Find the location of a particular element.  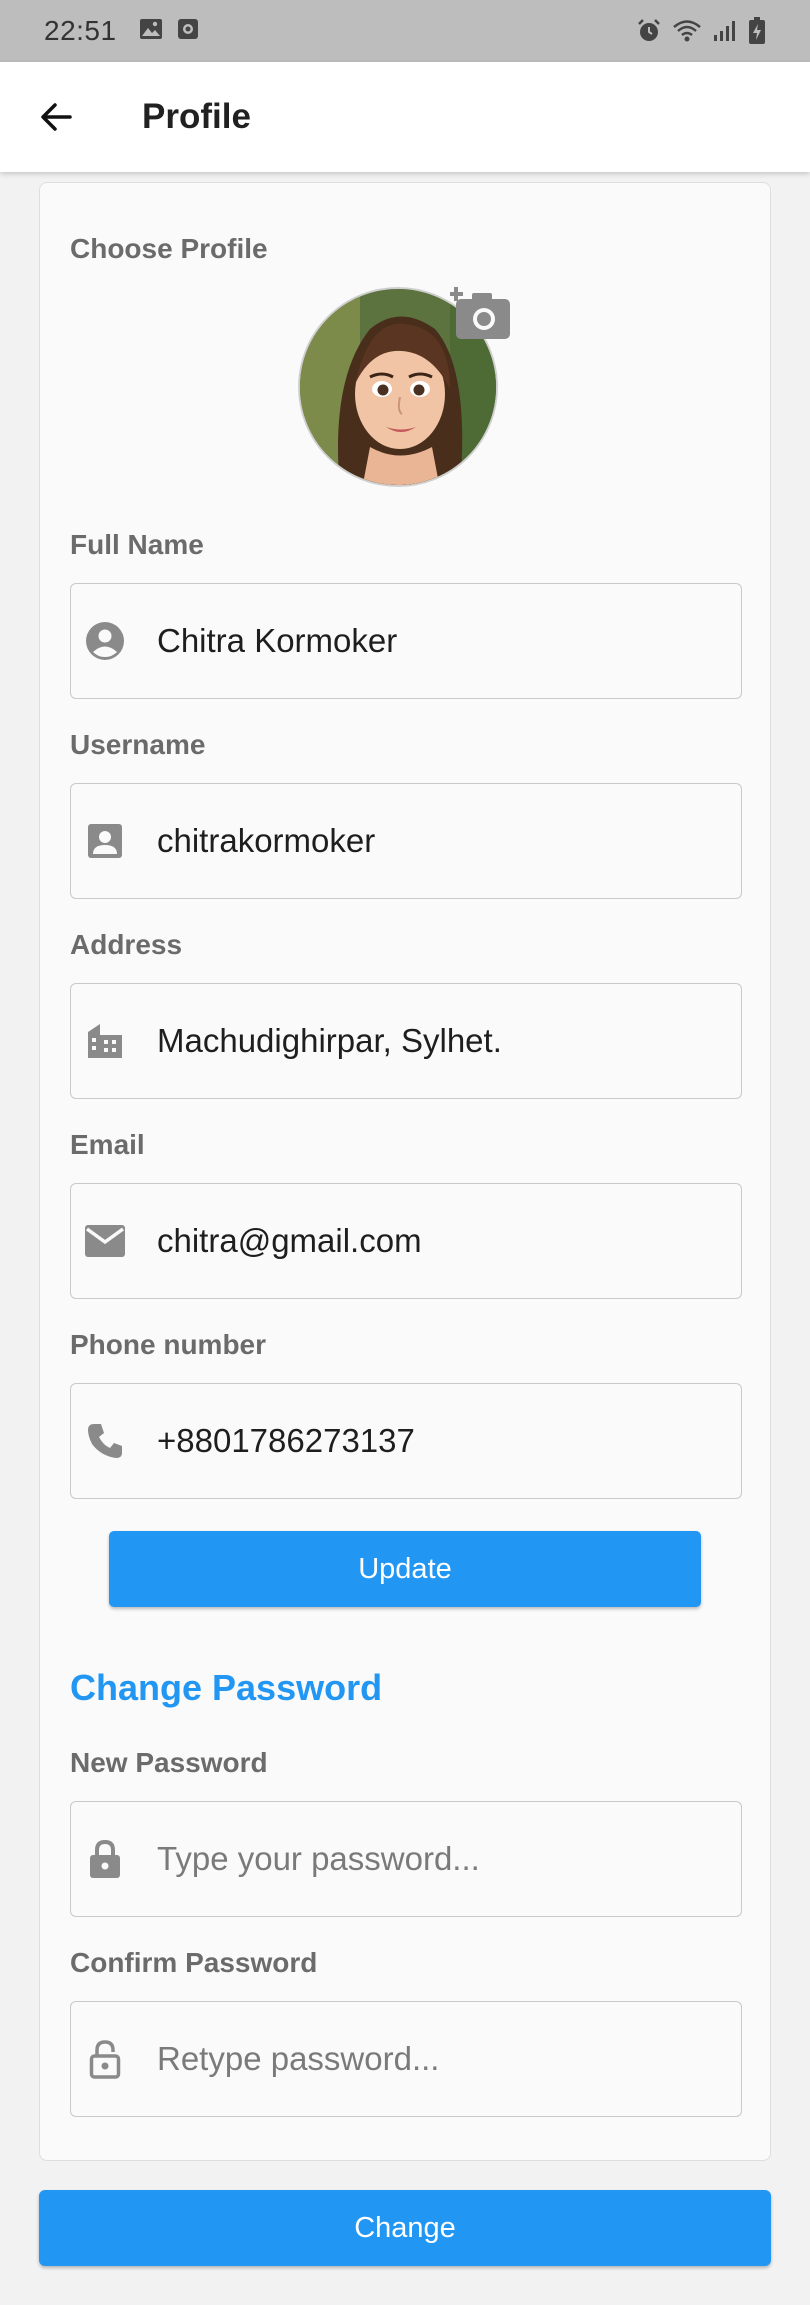

username-label: Username is located at coordinates (138, 744).